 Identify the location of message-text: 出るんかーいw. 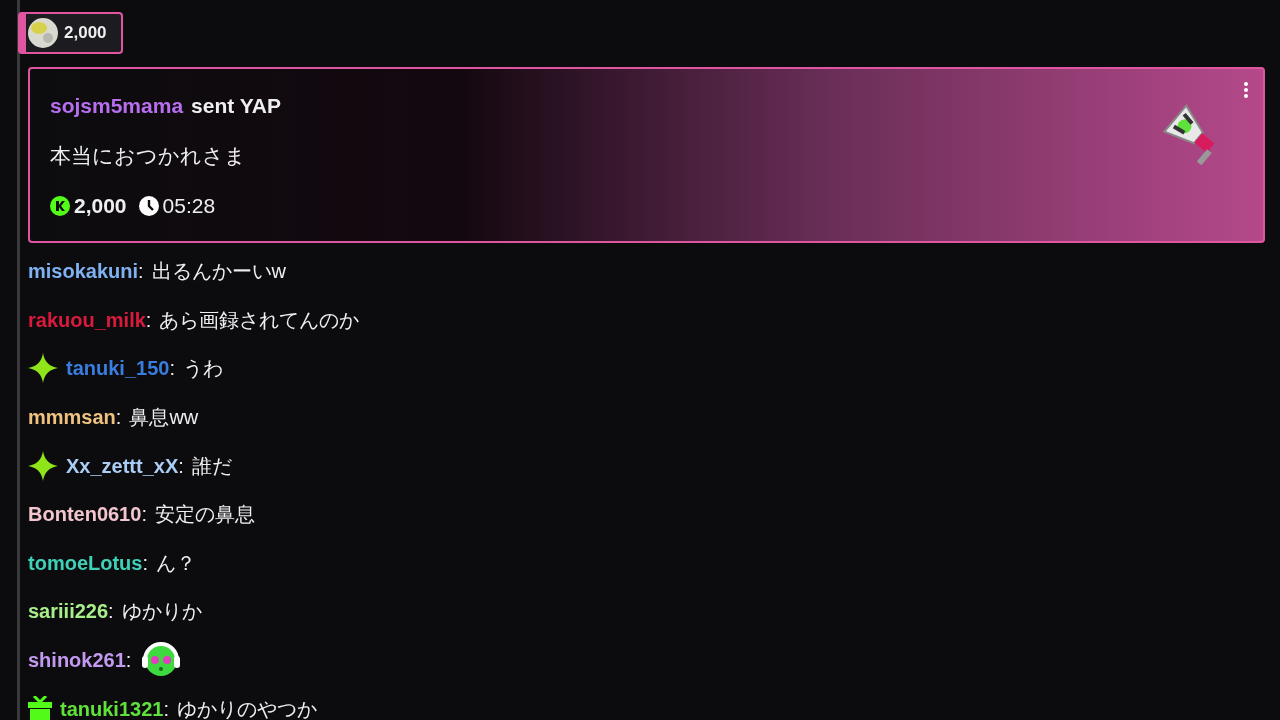
(219, 272).